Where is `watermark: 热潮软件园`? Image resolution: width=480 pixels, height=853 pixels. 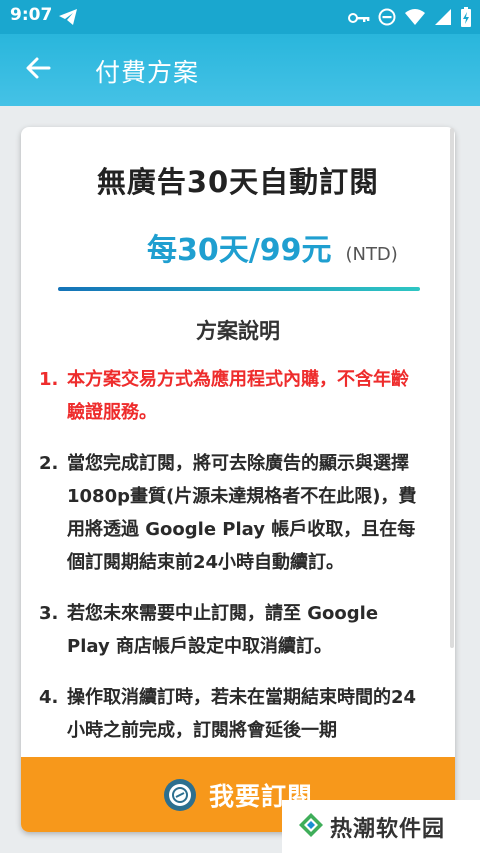
watermark: 热潮软件园 is located at coordinates (381, 826).